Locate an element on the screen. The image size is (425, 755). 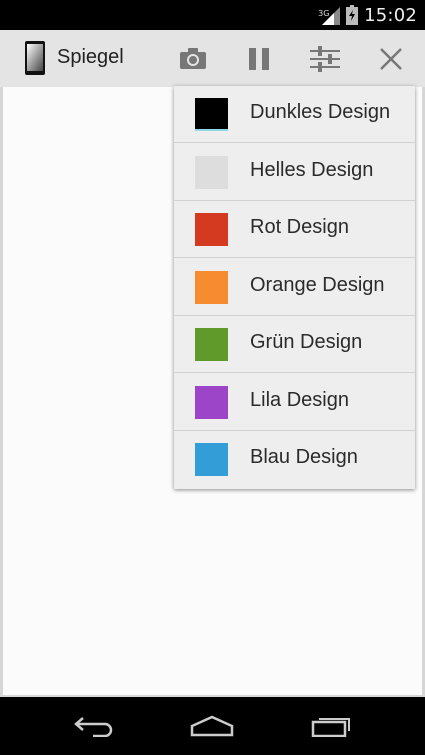
status-indicators: 3G 15:02 is located at coordinates (367, 15).